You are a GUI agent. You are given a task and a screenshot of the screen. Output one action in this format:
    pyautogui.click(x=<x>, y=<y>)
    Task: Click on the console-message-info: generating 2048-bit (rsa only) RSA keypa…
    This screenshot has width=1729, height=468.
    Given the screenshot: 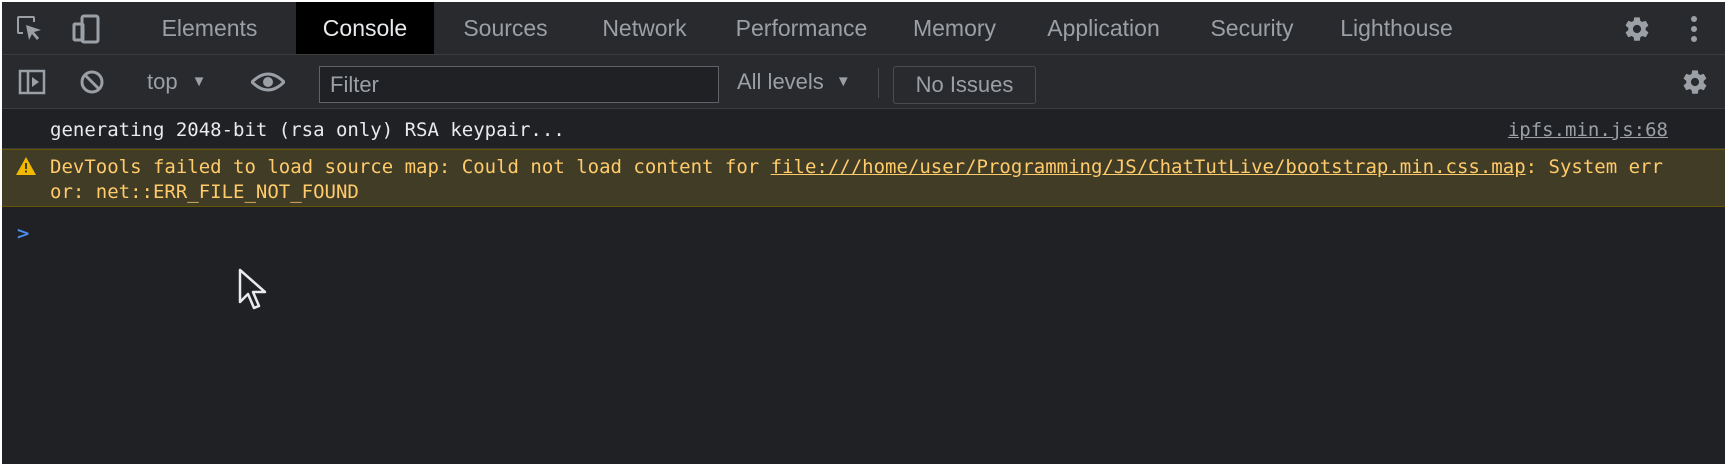 What is the action you would take?
    pyautogui.click(x=863, y=129)
    